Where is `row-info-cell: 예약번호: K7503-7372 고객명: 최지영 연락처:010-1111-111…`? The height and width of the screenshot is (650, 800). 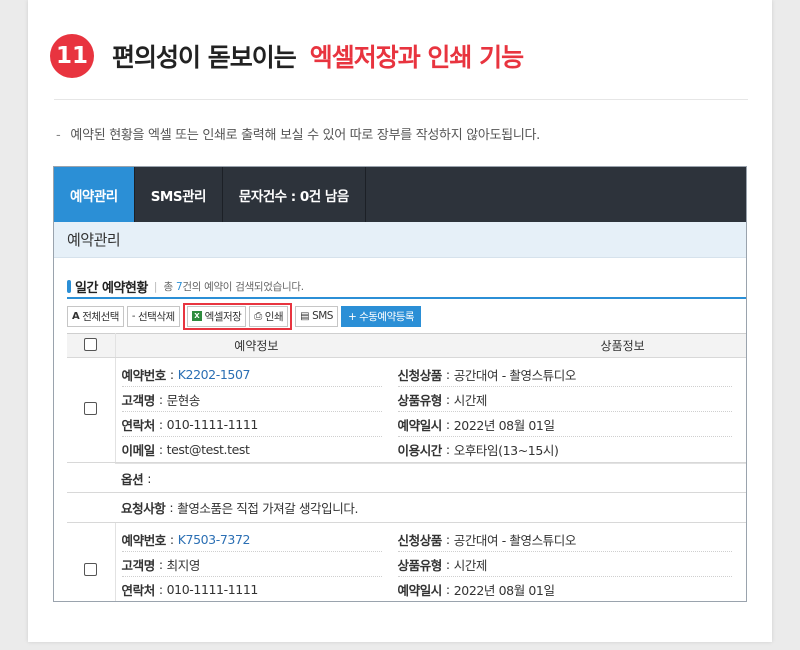 row-info-cell: 예약번호: K7503-7372 고객명: 최지영 연락처:010-1111-111… is located at coordinates (430, 562).